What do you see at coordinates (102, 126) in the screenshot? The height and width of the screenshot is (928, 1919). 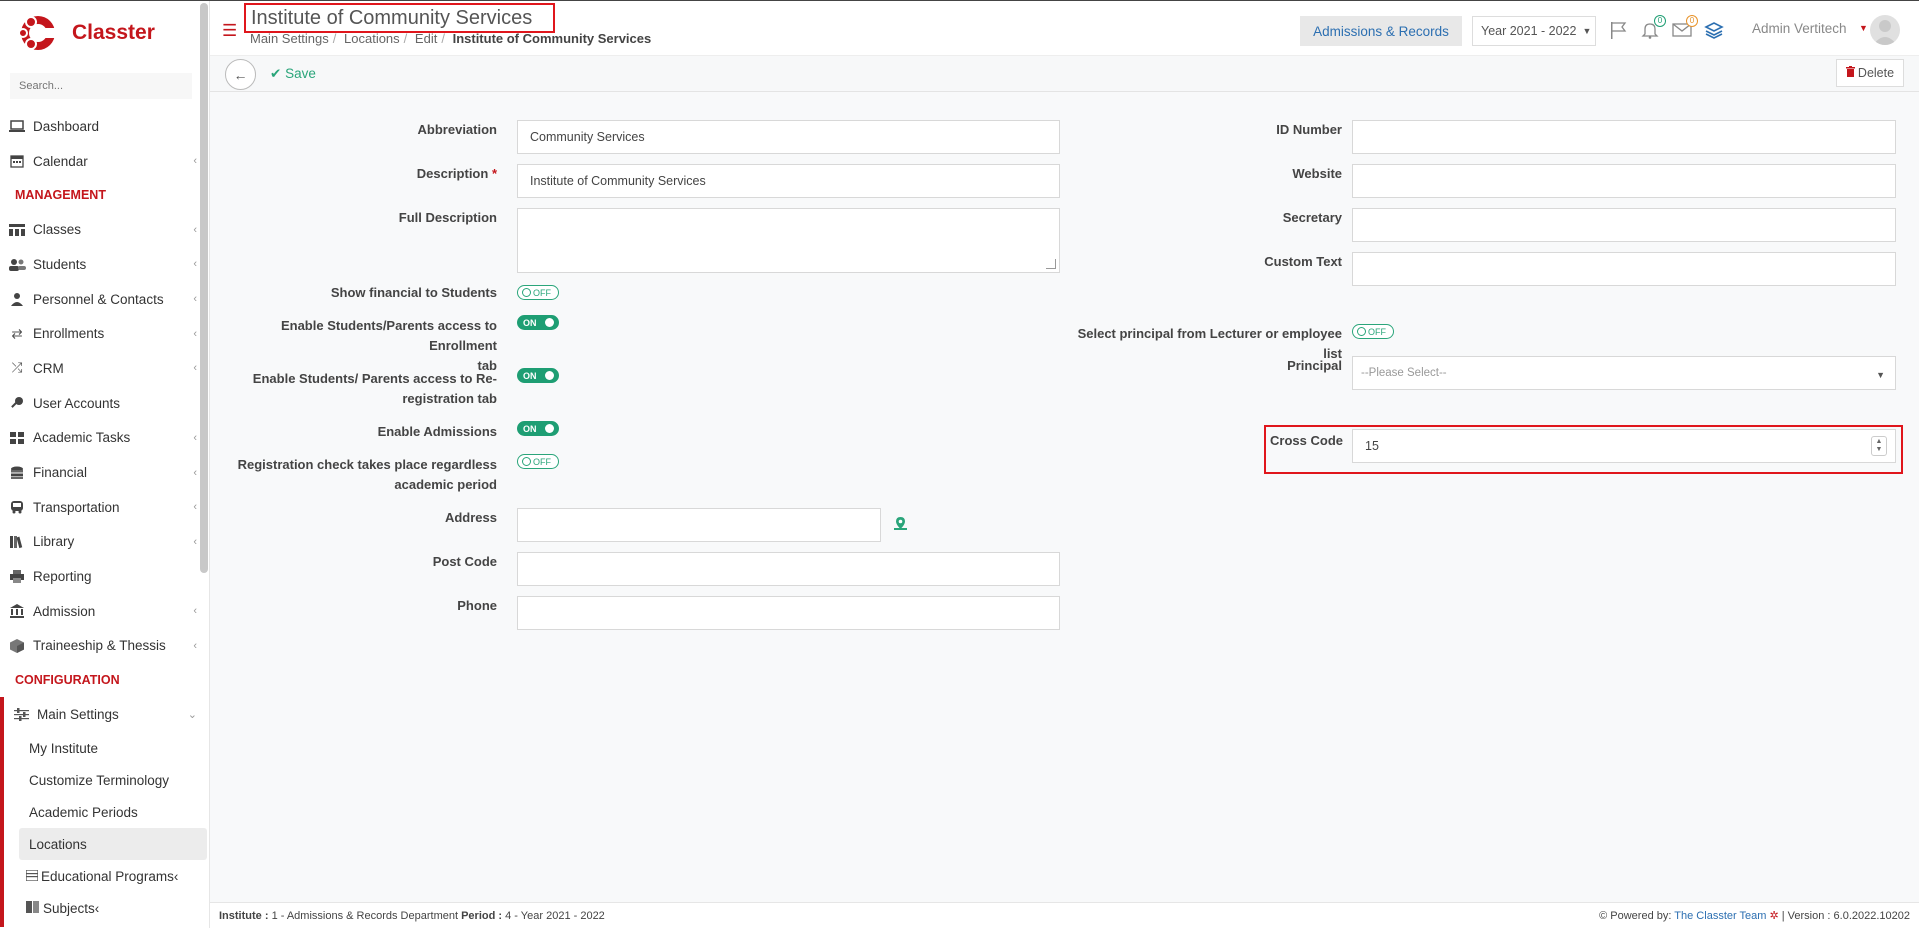 I see `sidebar-item-dashboard: Dashboard` at bounding box center [102, 126].